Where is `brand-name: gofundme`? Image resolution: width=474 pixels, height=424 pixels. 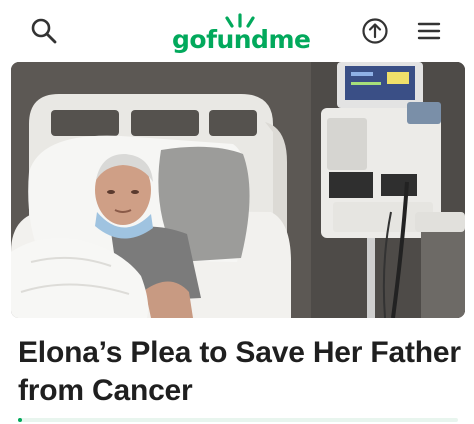 brand-name: gofundme is located at coordinates (241, 39).